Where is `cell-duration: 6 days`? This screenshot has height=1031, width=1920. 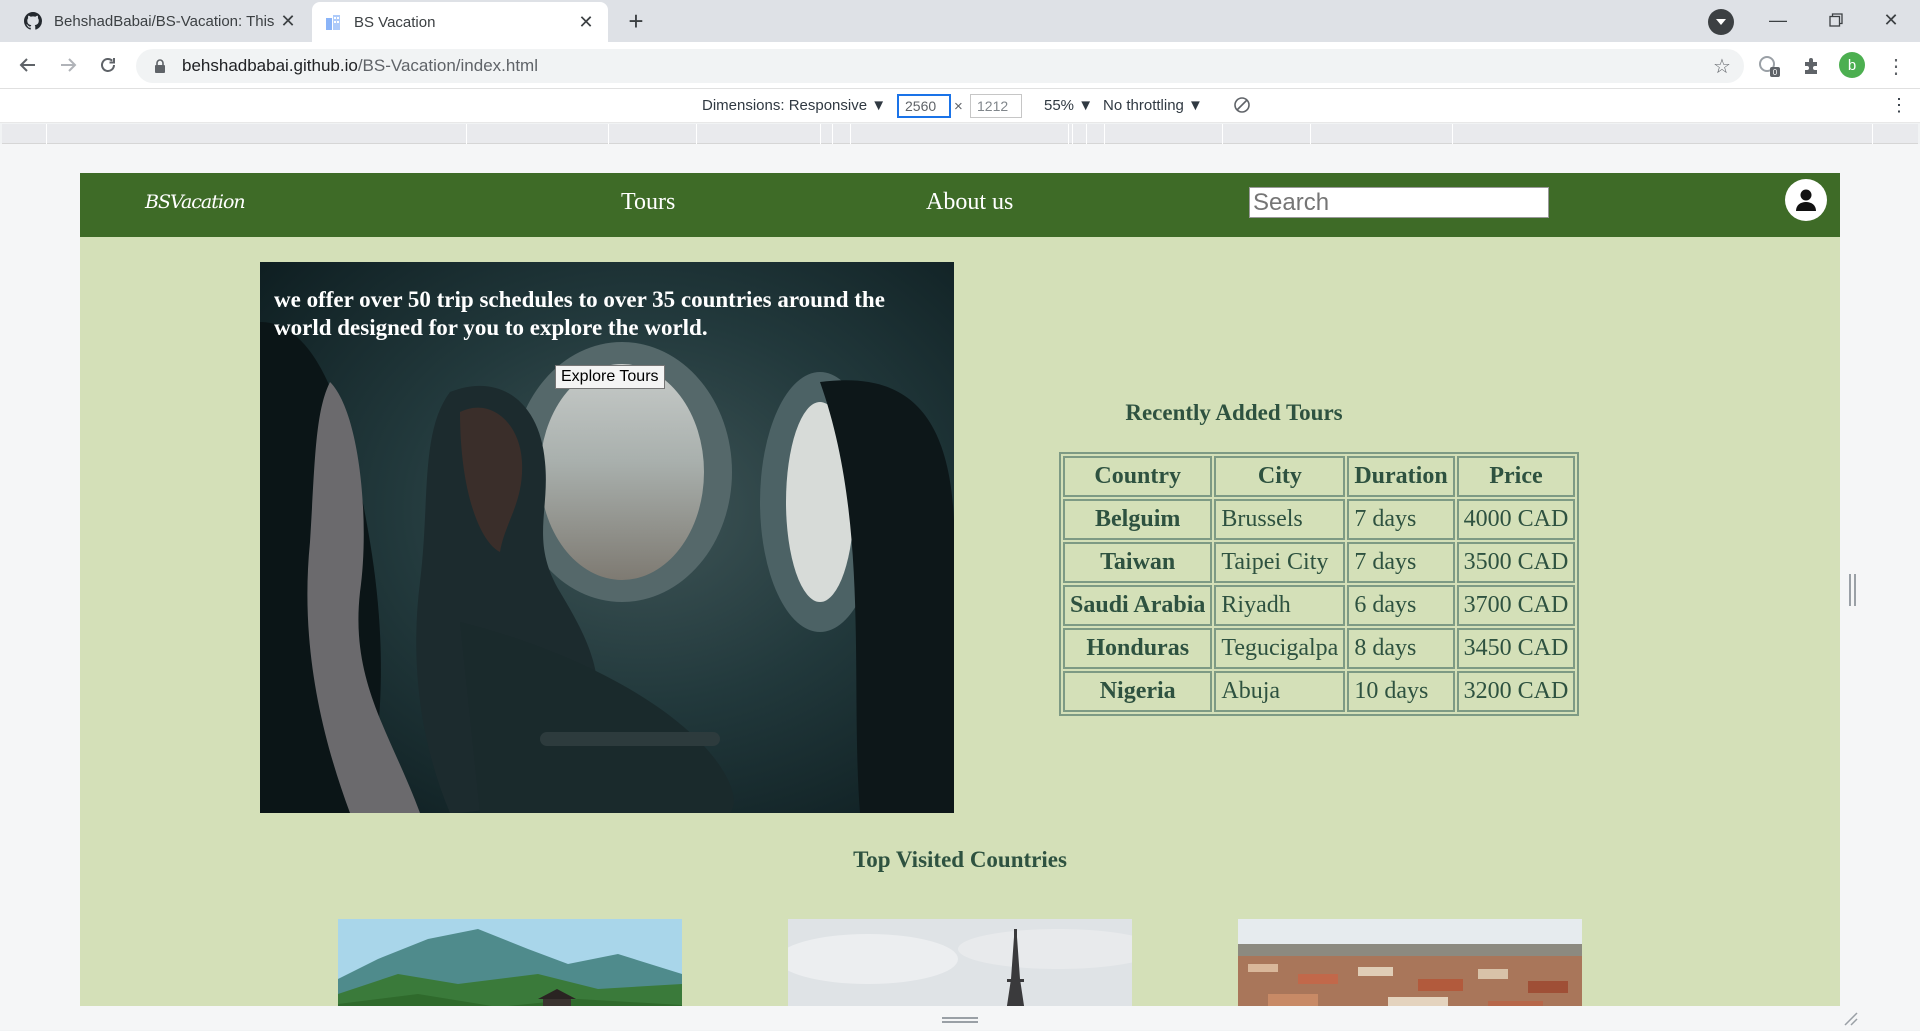 cell-duration: 6 days is located at coordinates (1401, 605).